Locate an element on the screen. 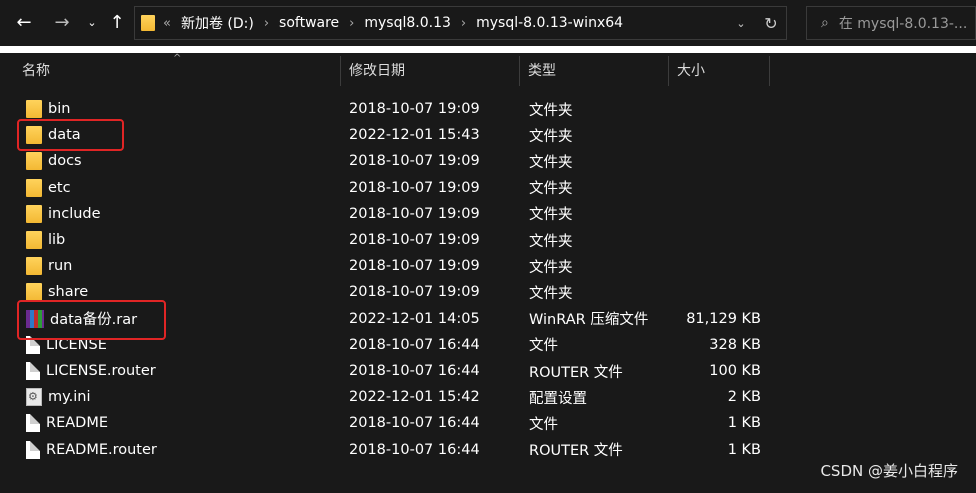 The height and width of the screenshot is (493, 976). file-size: 100 KB is located at coordinates (735, 371).